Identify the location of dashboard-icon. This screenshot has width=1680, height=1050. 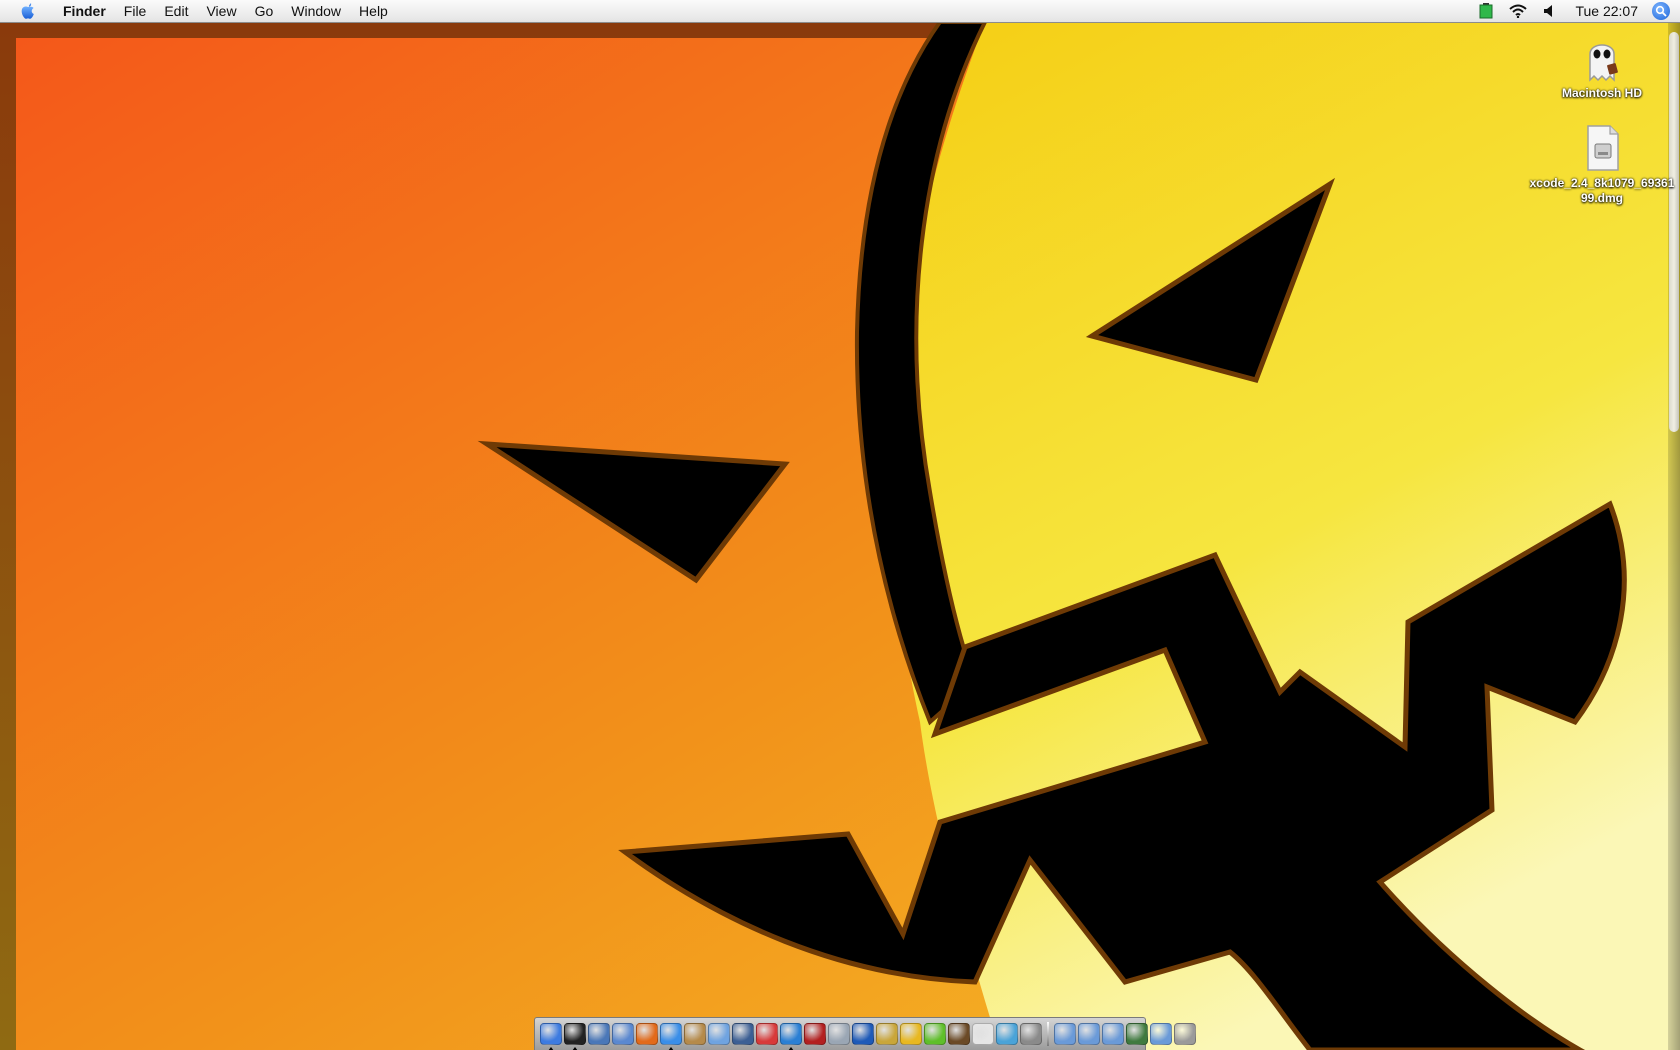
(575, 1036).